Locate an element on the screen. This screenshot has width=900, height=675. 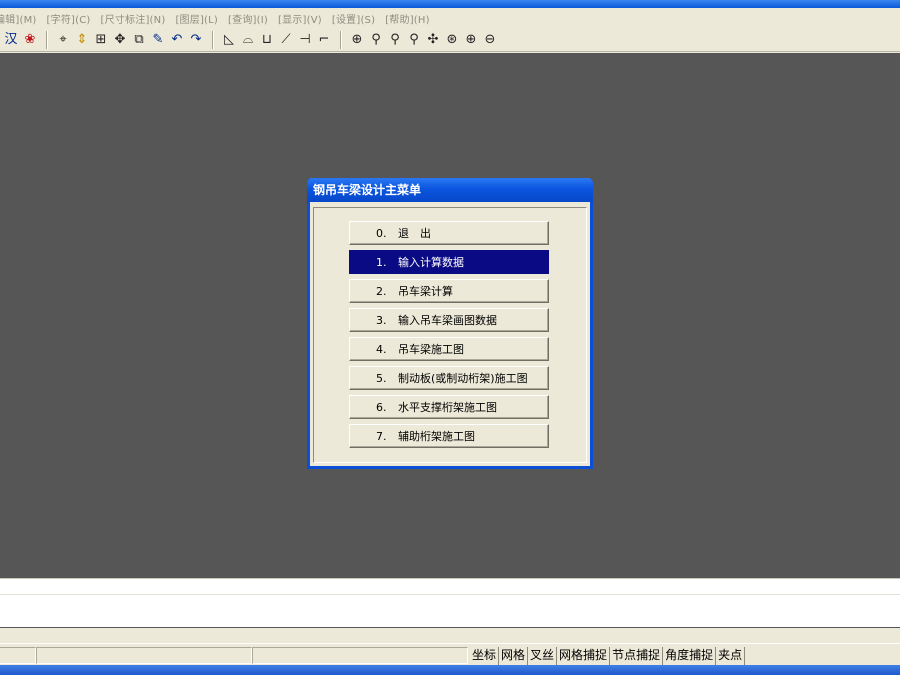
grid-icon: ⊞ is located at coordinates (101, 40).